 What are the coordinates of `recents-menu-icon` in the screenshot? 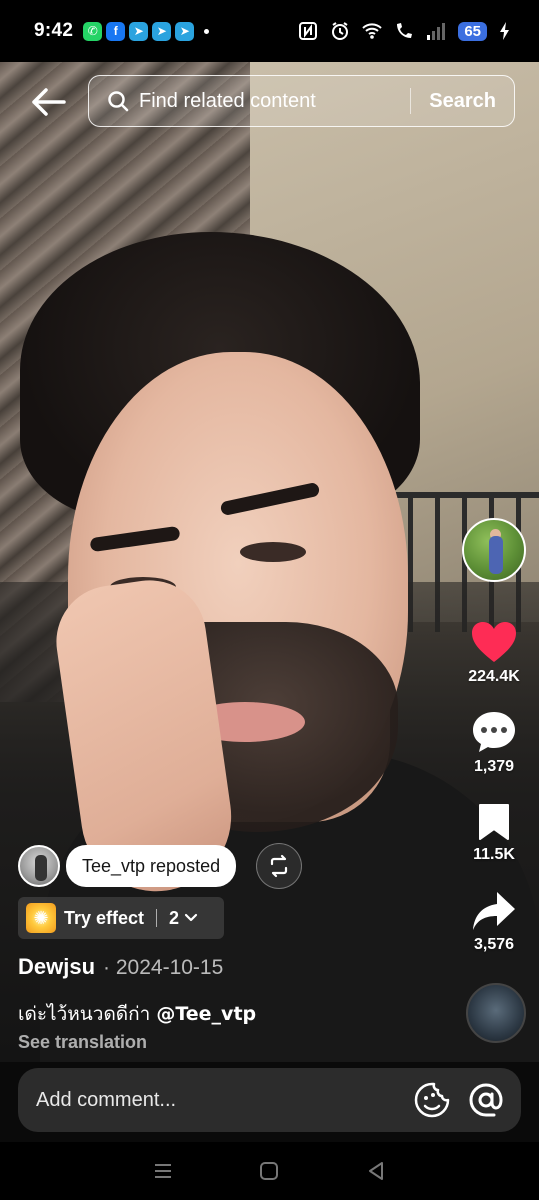 It's located at (163, 1171).